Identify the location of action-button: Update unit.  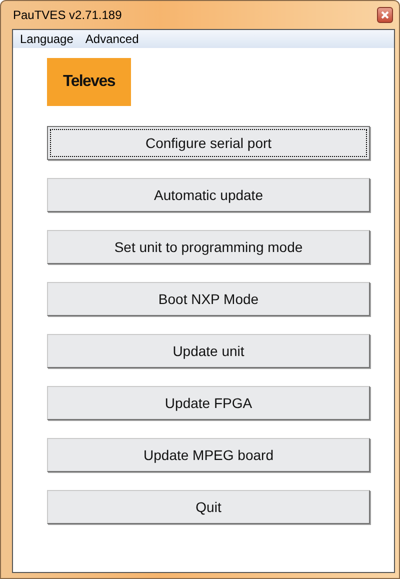
(208, 351).